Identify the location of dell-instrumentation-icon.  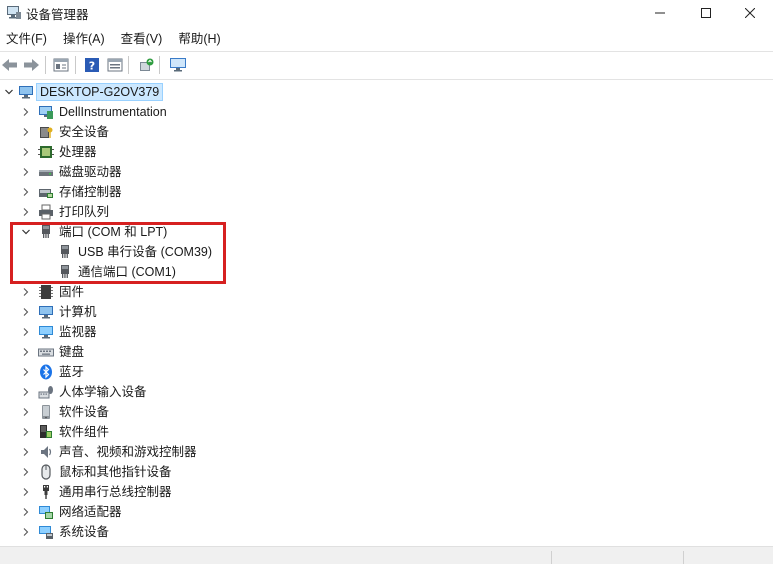
(46, 112).